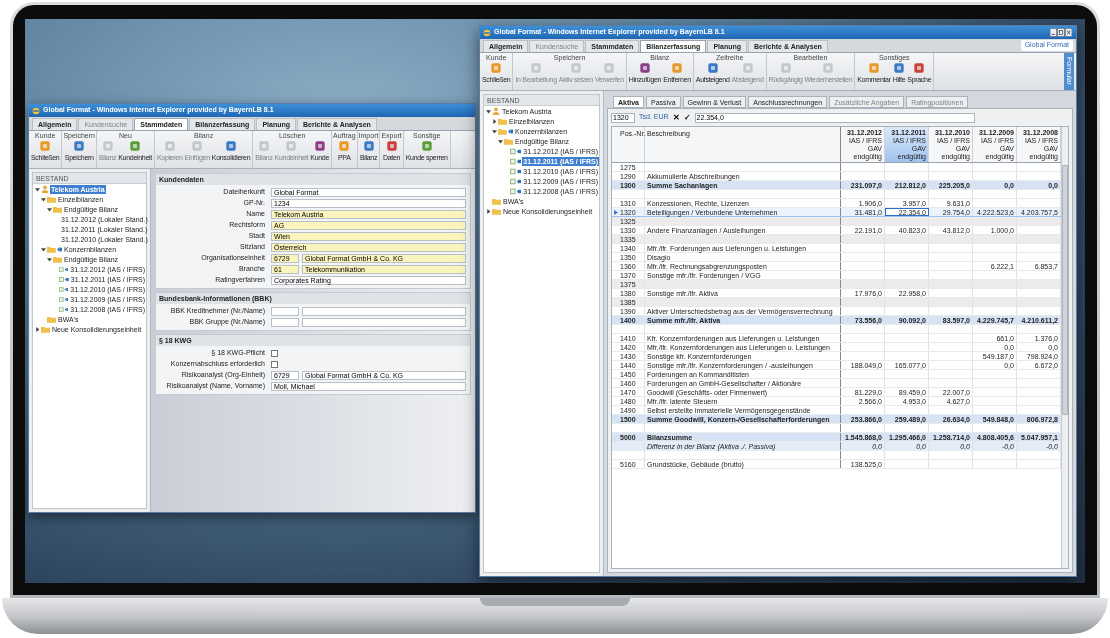 The image size is (1110, 638). What do you see at coordinates (616, 212) in the screenshot?
I see `current-row-icon` at bounding box center [616, 212].